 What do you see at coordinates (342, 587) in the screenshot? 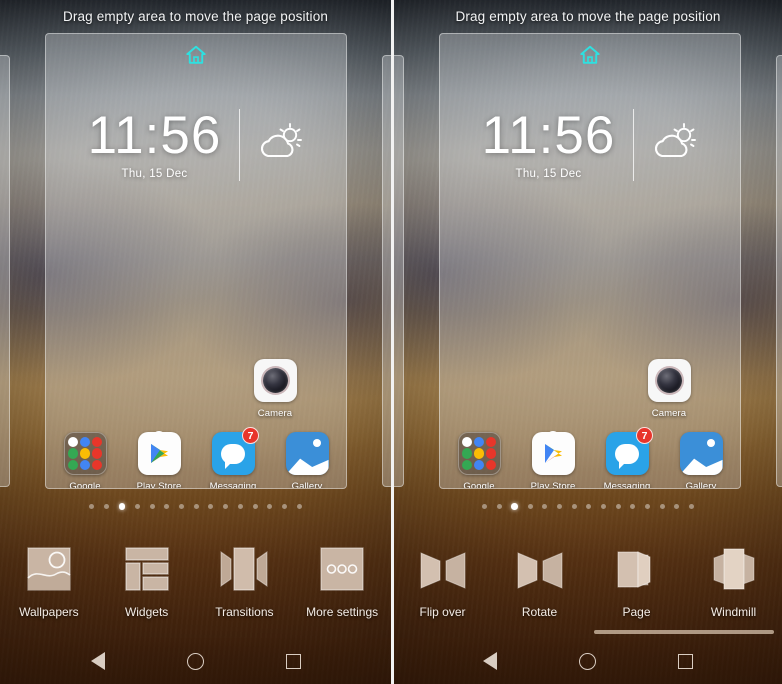
I see `toolbar-item-more-settings: More settings` at bounding box center [342, 587].